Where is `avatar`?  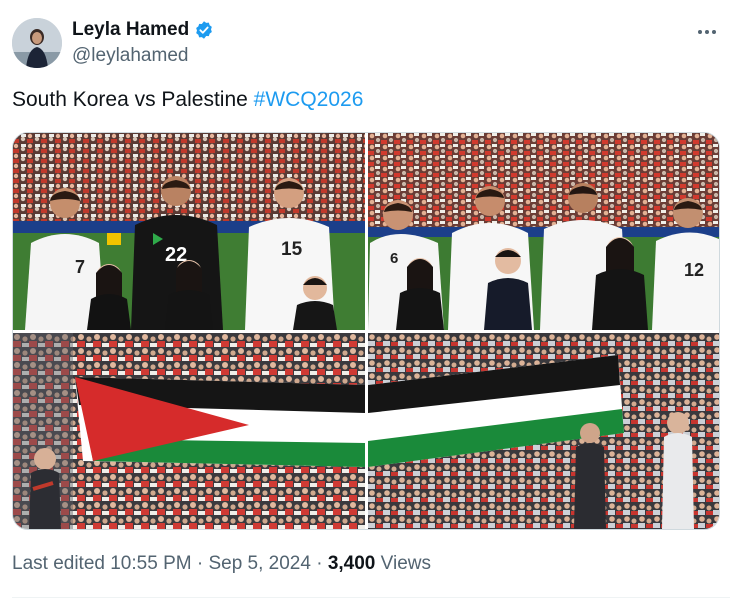
avatar is located at coordinates (37, 43).